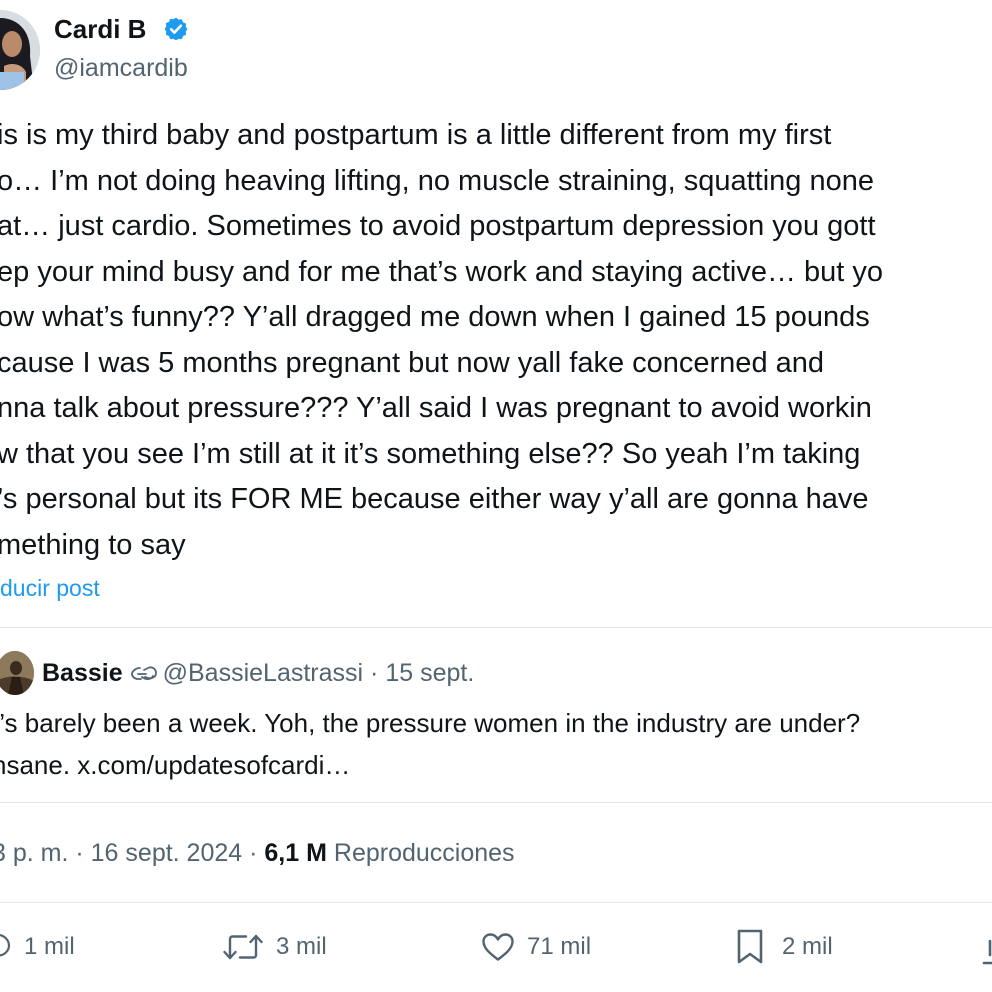 This screenshot has width=992, height=992. I want to click on views-count: 6,1 M, so click(295, 853).